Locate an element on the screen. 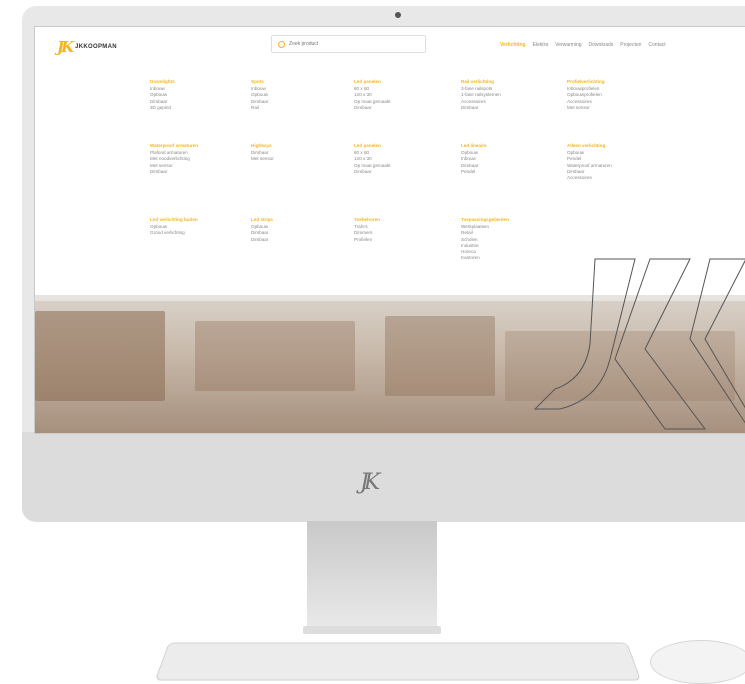 The height and width of the screenshot is (684, 745). nav-item: Projecten is located at coordinates (630, 45).